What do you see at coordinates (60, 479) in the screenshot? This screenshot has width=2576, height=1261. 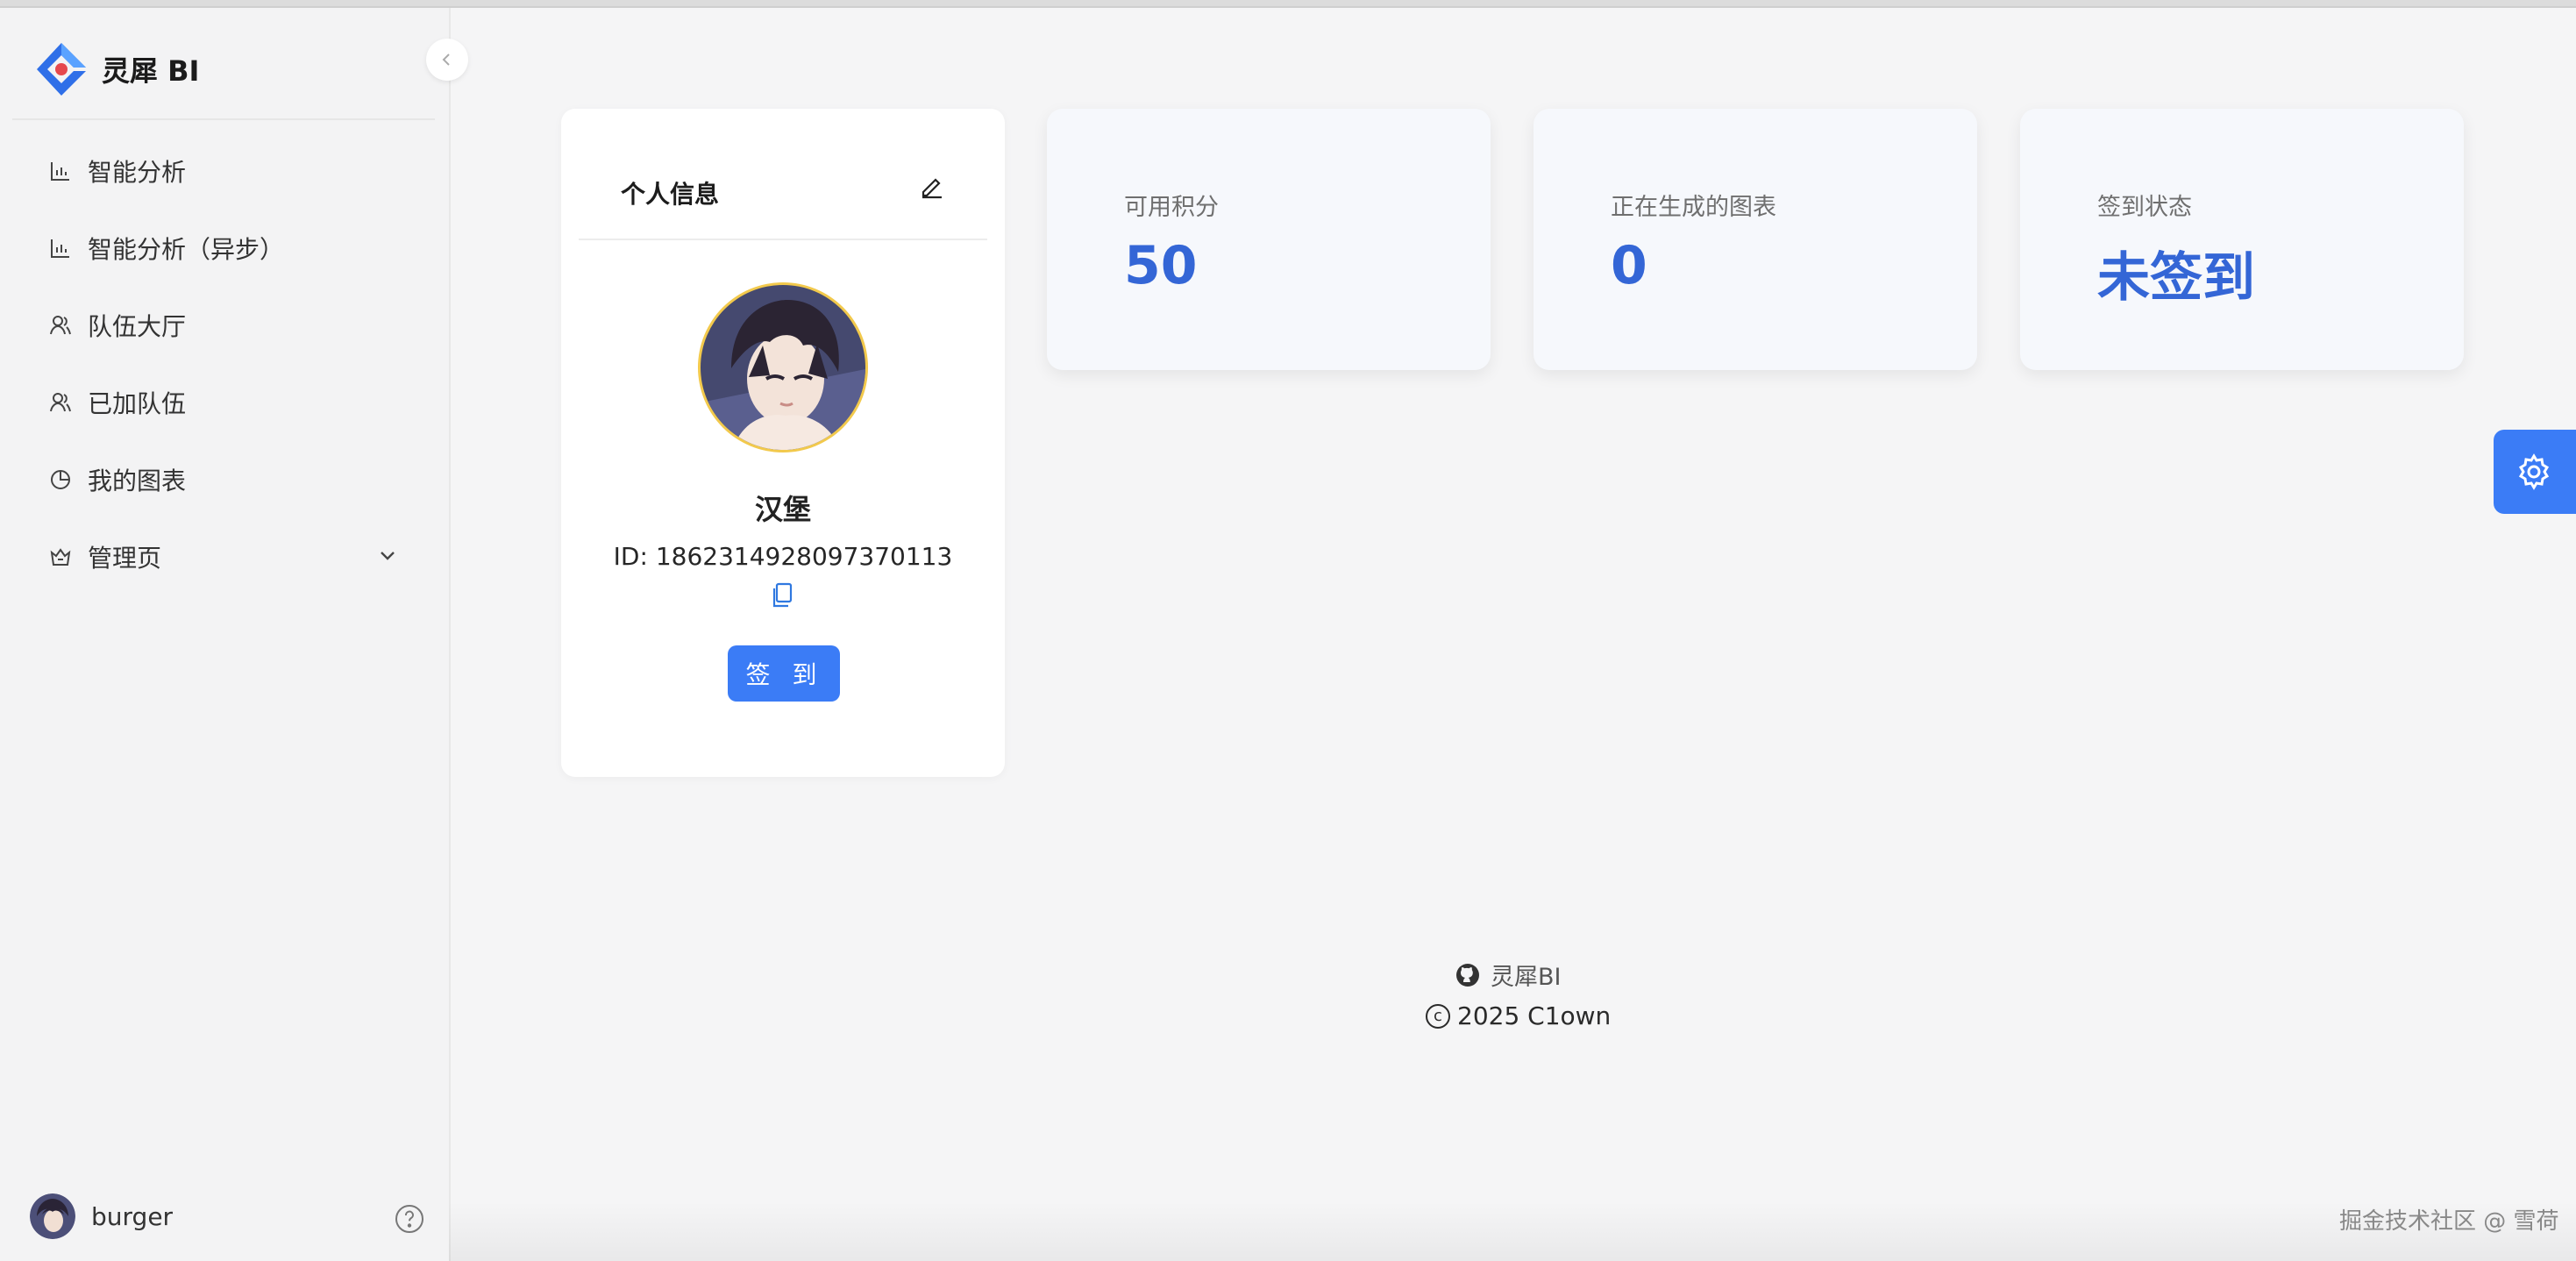 I see `pie-chart-icon` at bounding box center [60, 479].